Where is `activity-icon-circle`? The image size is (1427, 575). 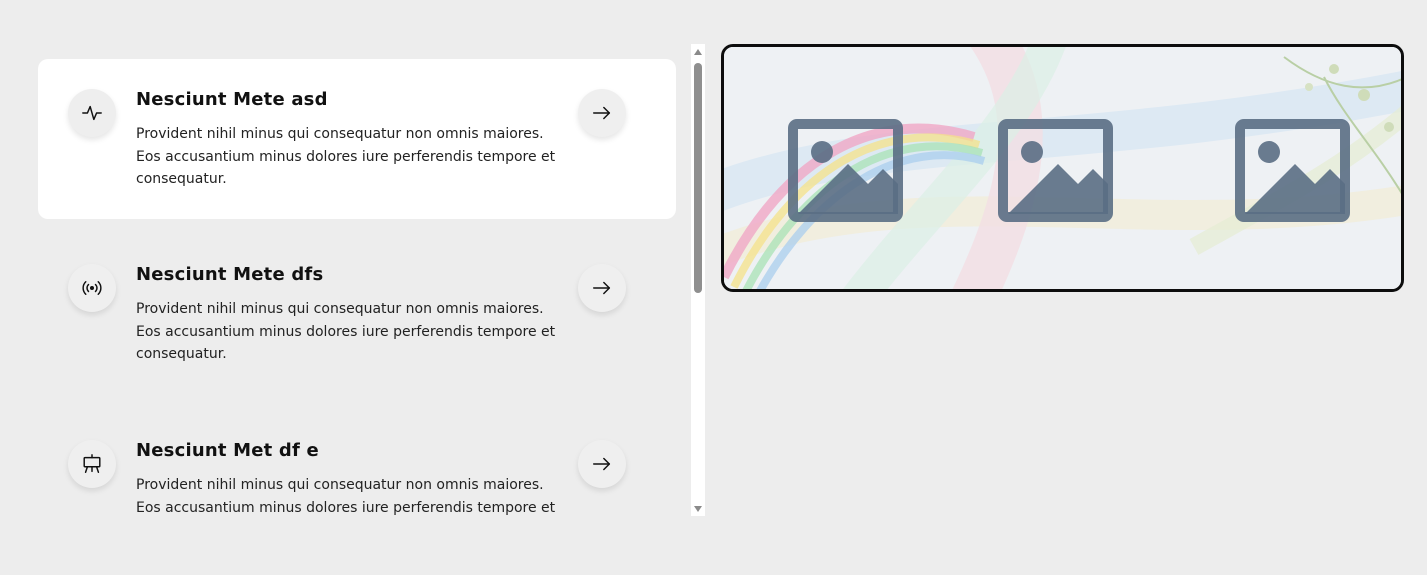 activity-icon-circle is located at coordinates (92, 113).